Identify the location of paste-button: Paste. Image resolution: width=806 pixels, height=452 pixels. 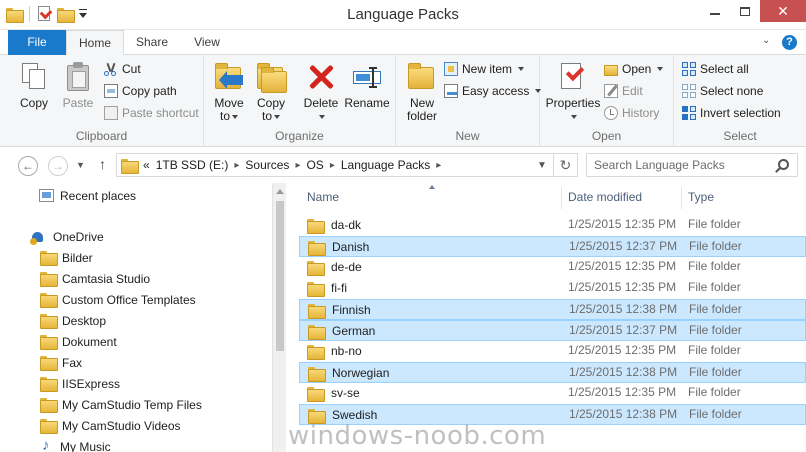
(78, 85).